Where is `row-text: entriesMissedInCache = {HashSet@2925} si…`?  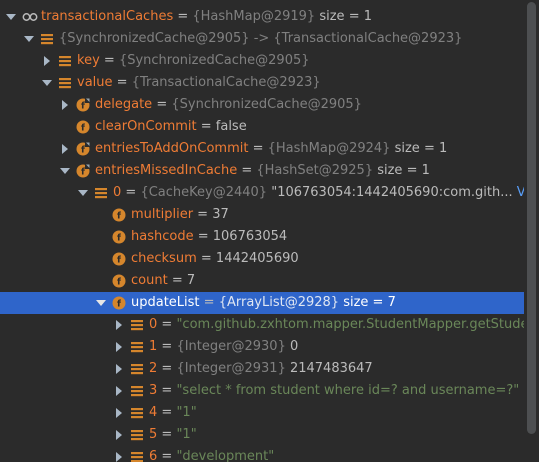 row-text: entriesMissedInCache = {HashSet@2925} si… is located at coordinates (262, 171).